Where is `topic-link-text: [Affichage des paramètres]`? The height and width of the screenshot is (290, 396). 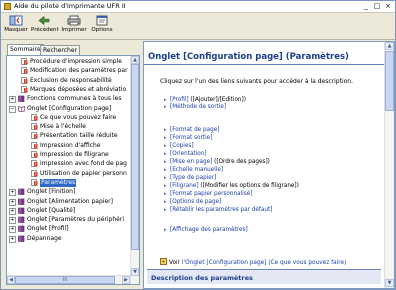 topic-link-text: [Affichage des paramètres] is located at coordinates (209, 230).